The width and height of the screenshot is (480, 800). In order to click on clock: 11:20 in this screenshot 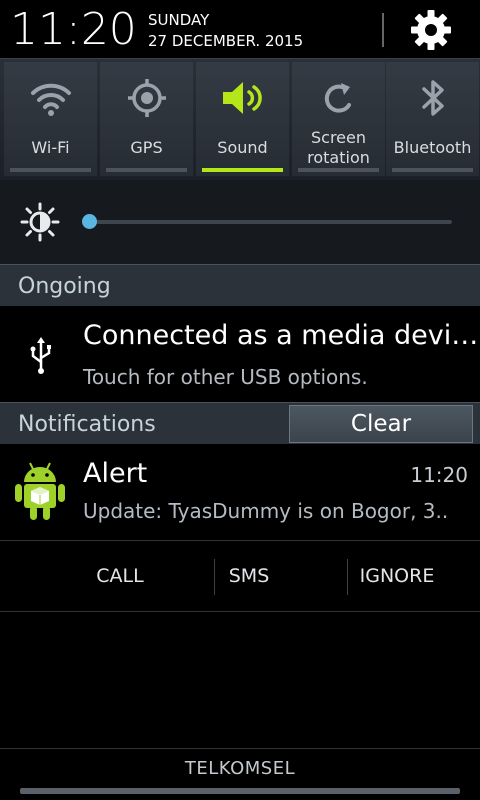, I will do `click(73, 29)`.